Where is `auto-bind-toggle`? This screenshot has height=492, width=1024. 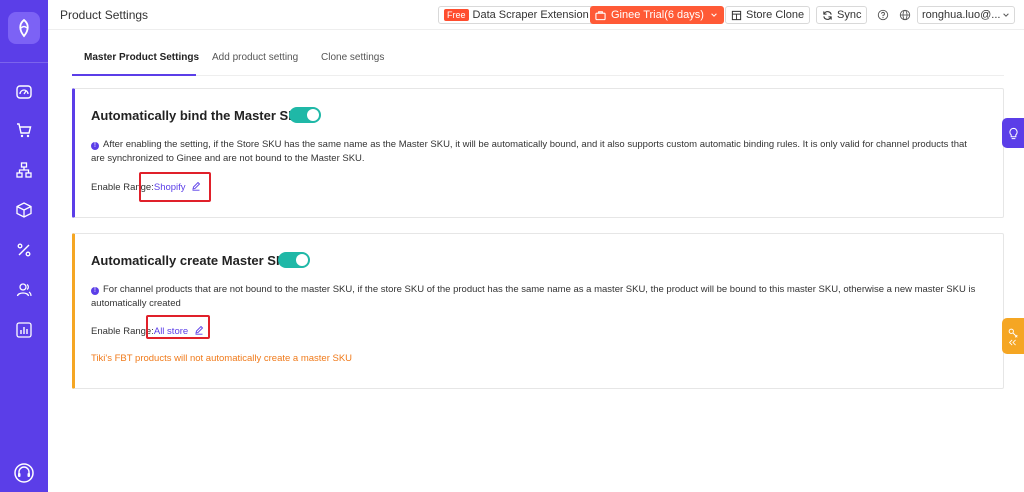 auto-bind-toggle is located at coordinates (305, 115).